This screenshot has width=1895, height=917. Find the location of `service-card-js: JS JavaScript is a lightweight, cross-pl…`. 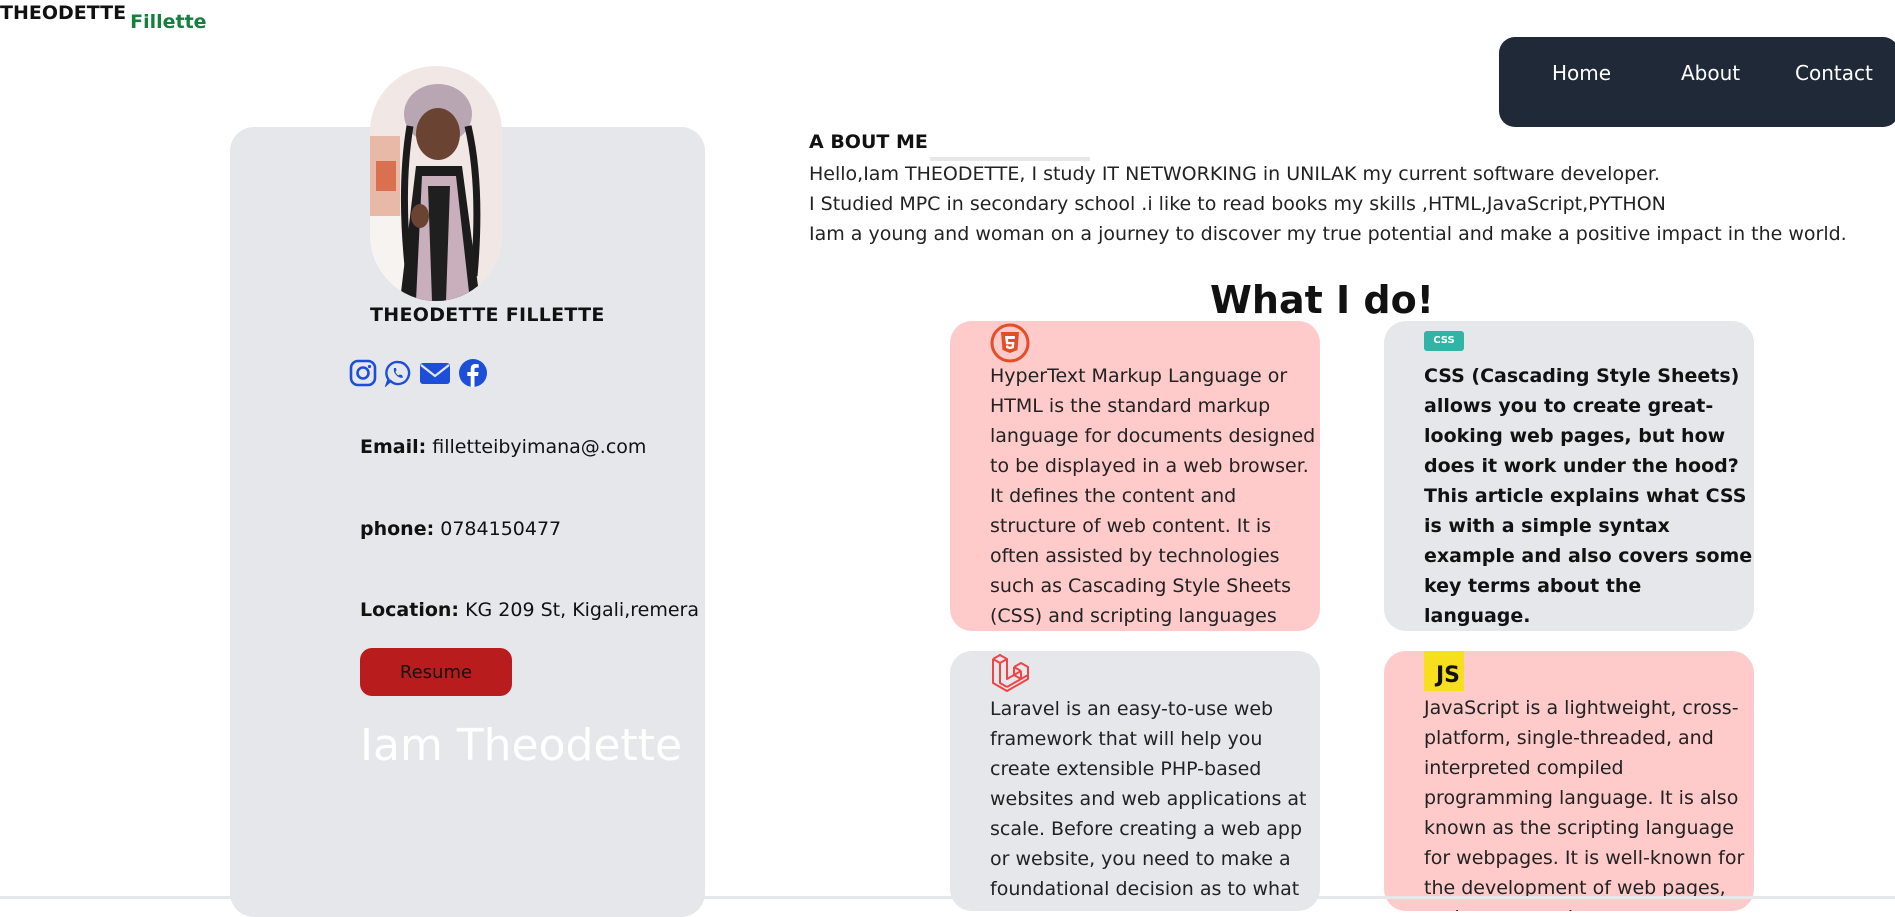

service-card-js: JS JavaScript is a lightweight, cross-pl… is located at coordinates (1569, 781).